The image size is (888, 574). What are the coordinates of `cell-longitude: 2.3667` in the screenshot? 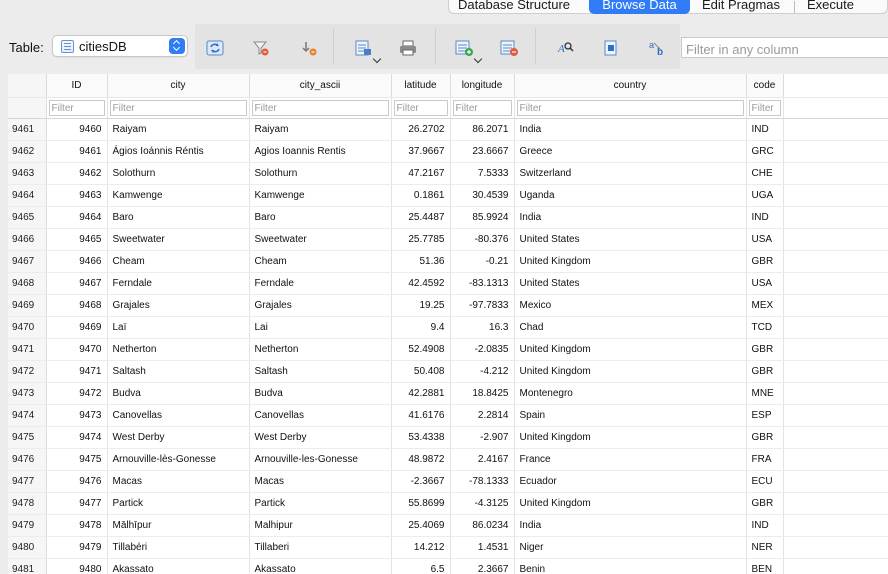 It's located at (482, 566).